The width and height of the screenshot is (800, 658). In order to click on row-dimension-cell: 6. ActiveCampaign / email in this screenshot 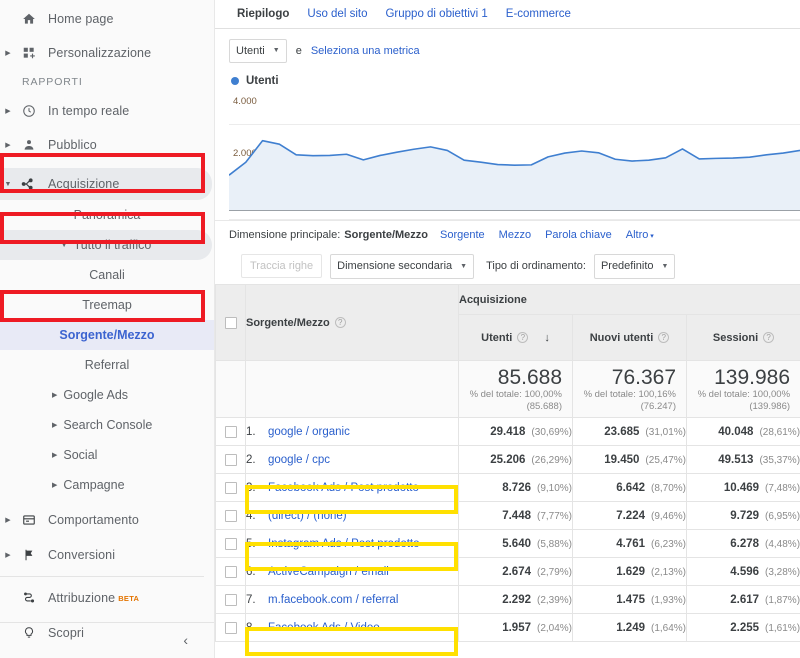, I will do `click(352, 571)`.